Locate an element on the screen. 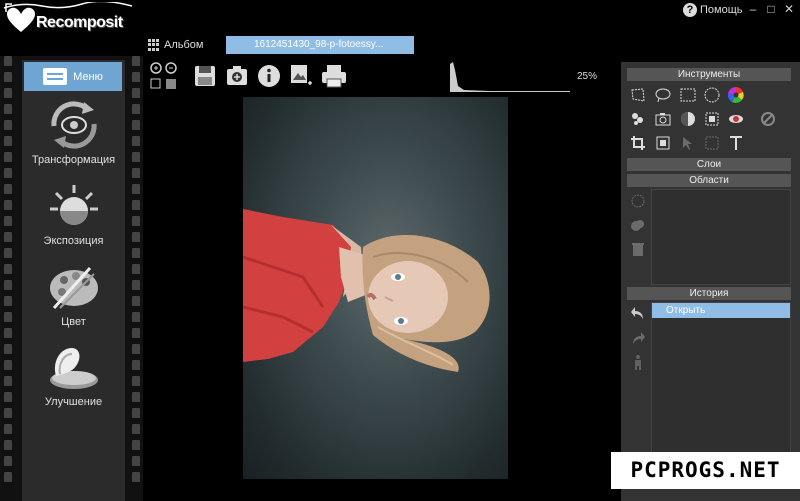 The height and width of the screenshot is (501, 800). logo-text: Recomposit is located at coordinates (79, 22).